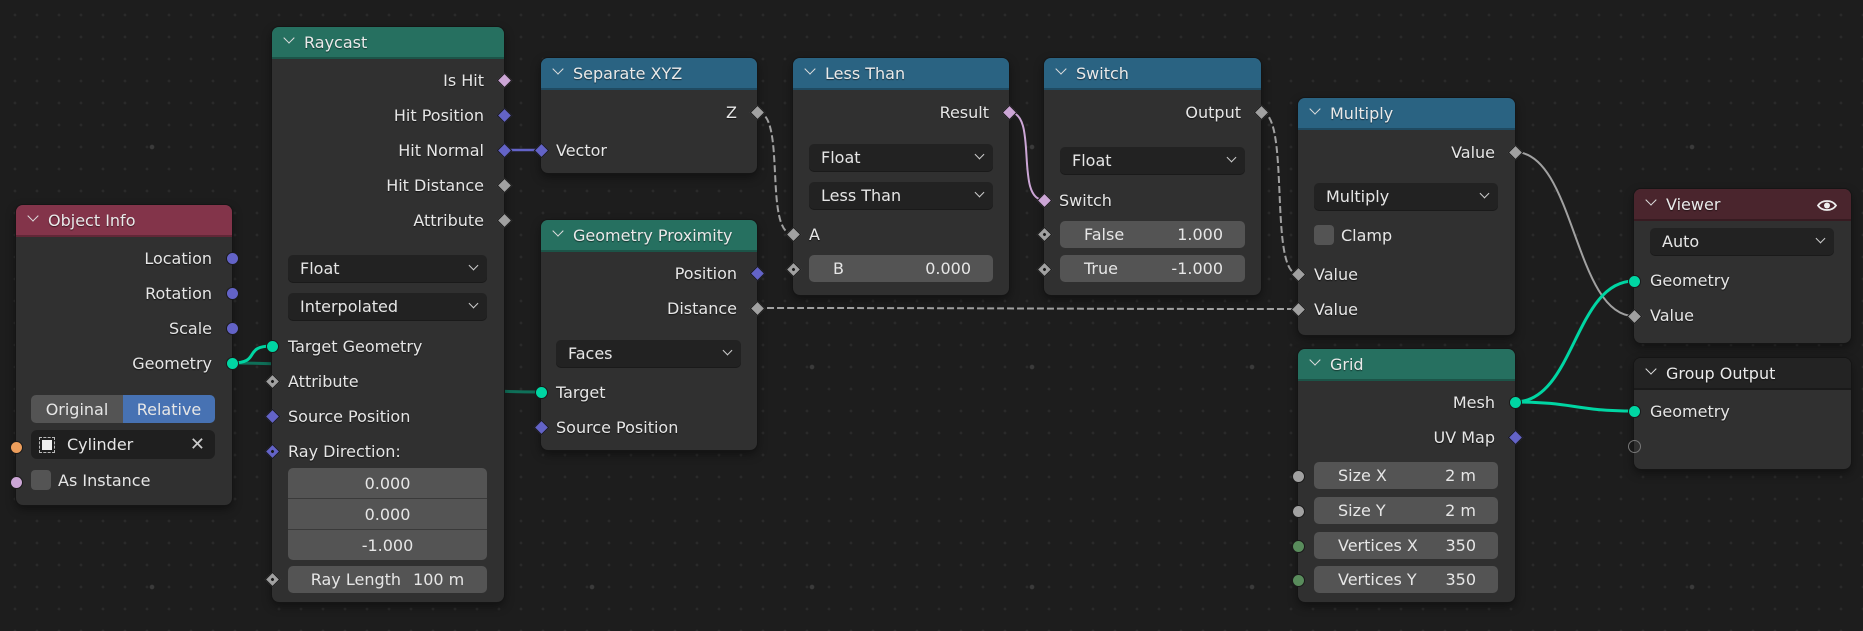 This screenshot has width=1863, height=631. Describe the element at coordinates (1742, 374) in the screenshot. I see `node-header: Group Output` at that location.